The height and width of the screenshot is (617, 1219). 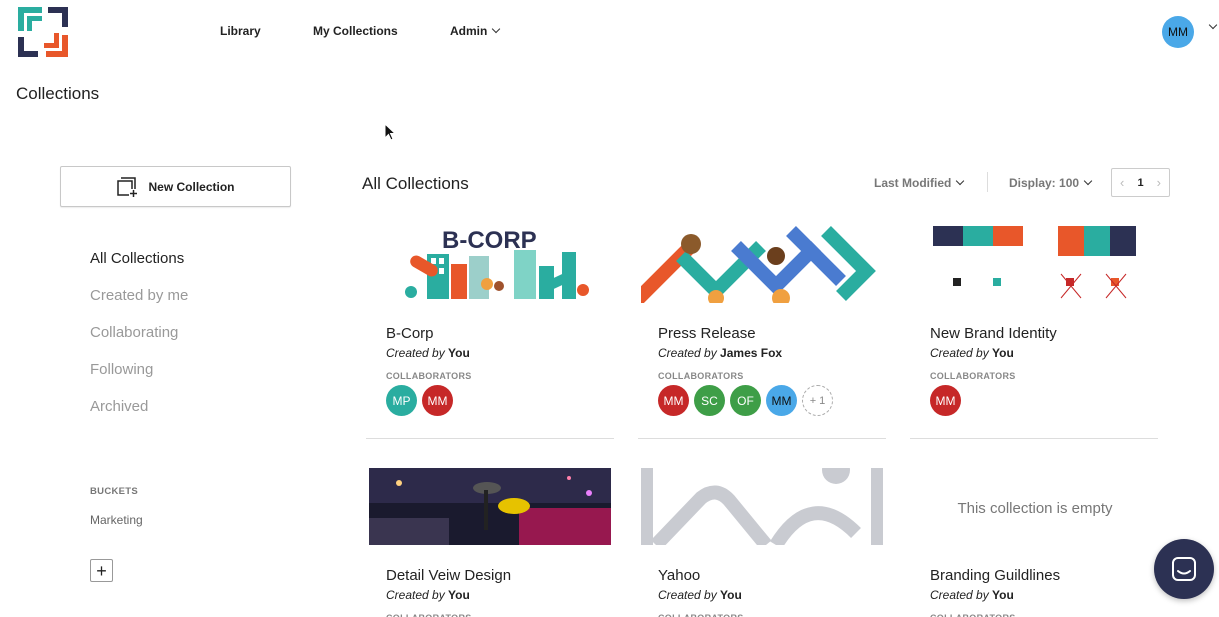 What do you see at coordinates (995, 575) in the screenshot?
I see `collection-title: Branding Guildlines` at bounding box center [995, 575].